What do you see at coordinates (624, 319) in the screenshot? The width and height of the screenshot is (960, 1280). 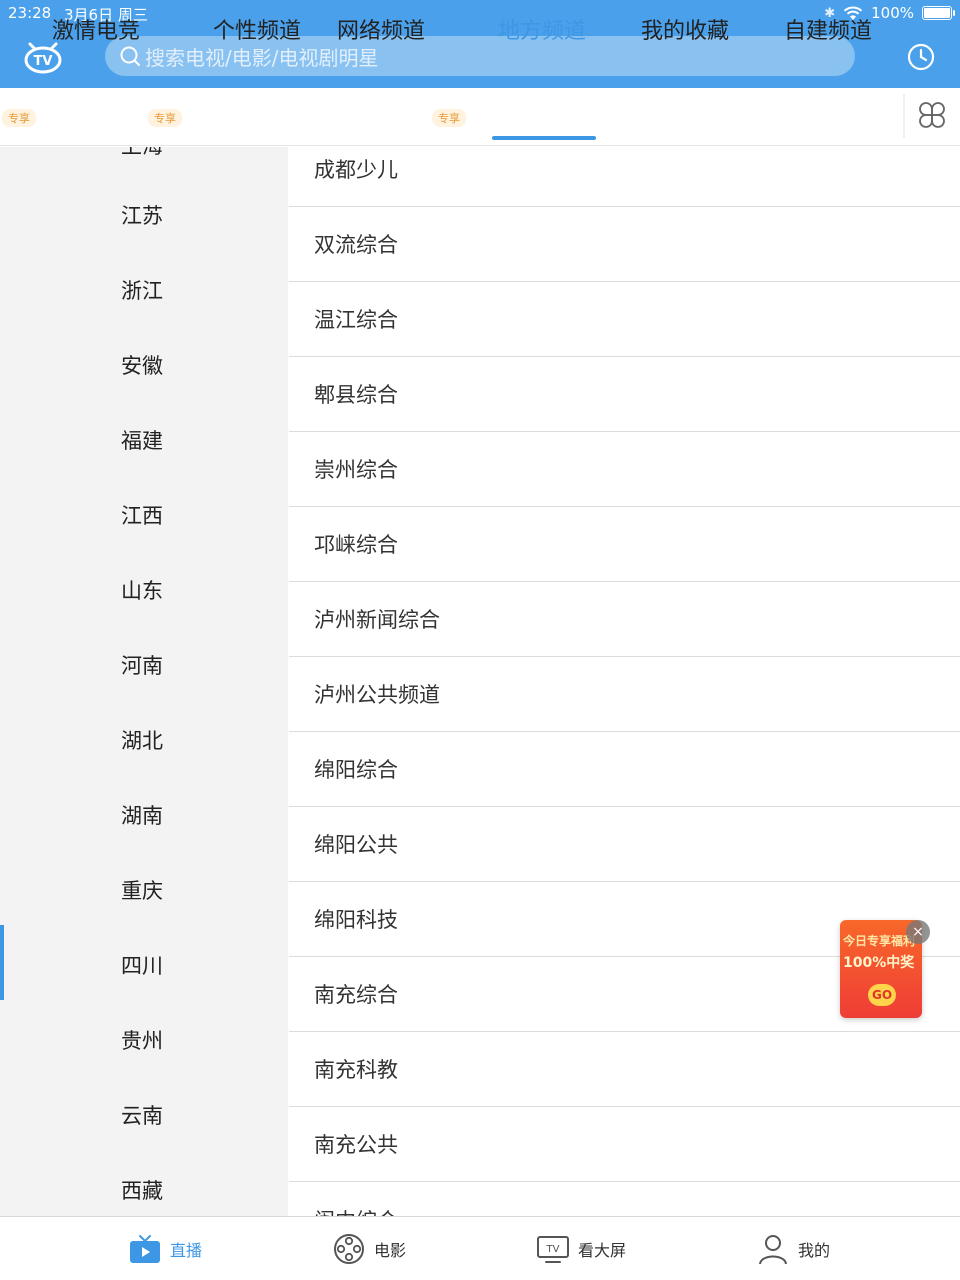 I see `channel-item: 温江综合` at bounding box center [624, 319].